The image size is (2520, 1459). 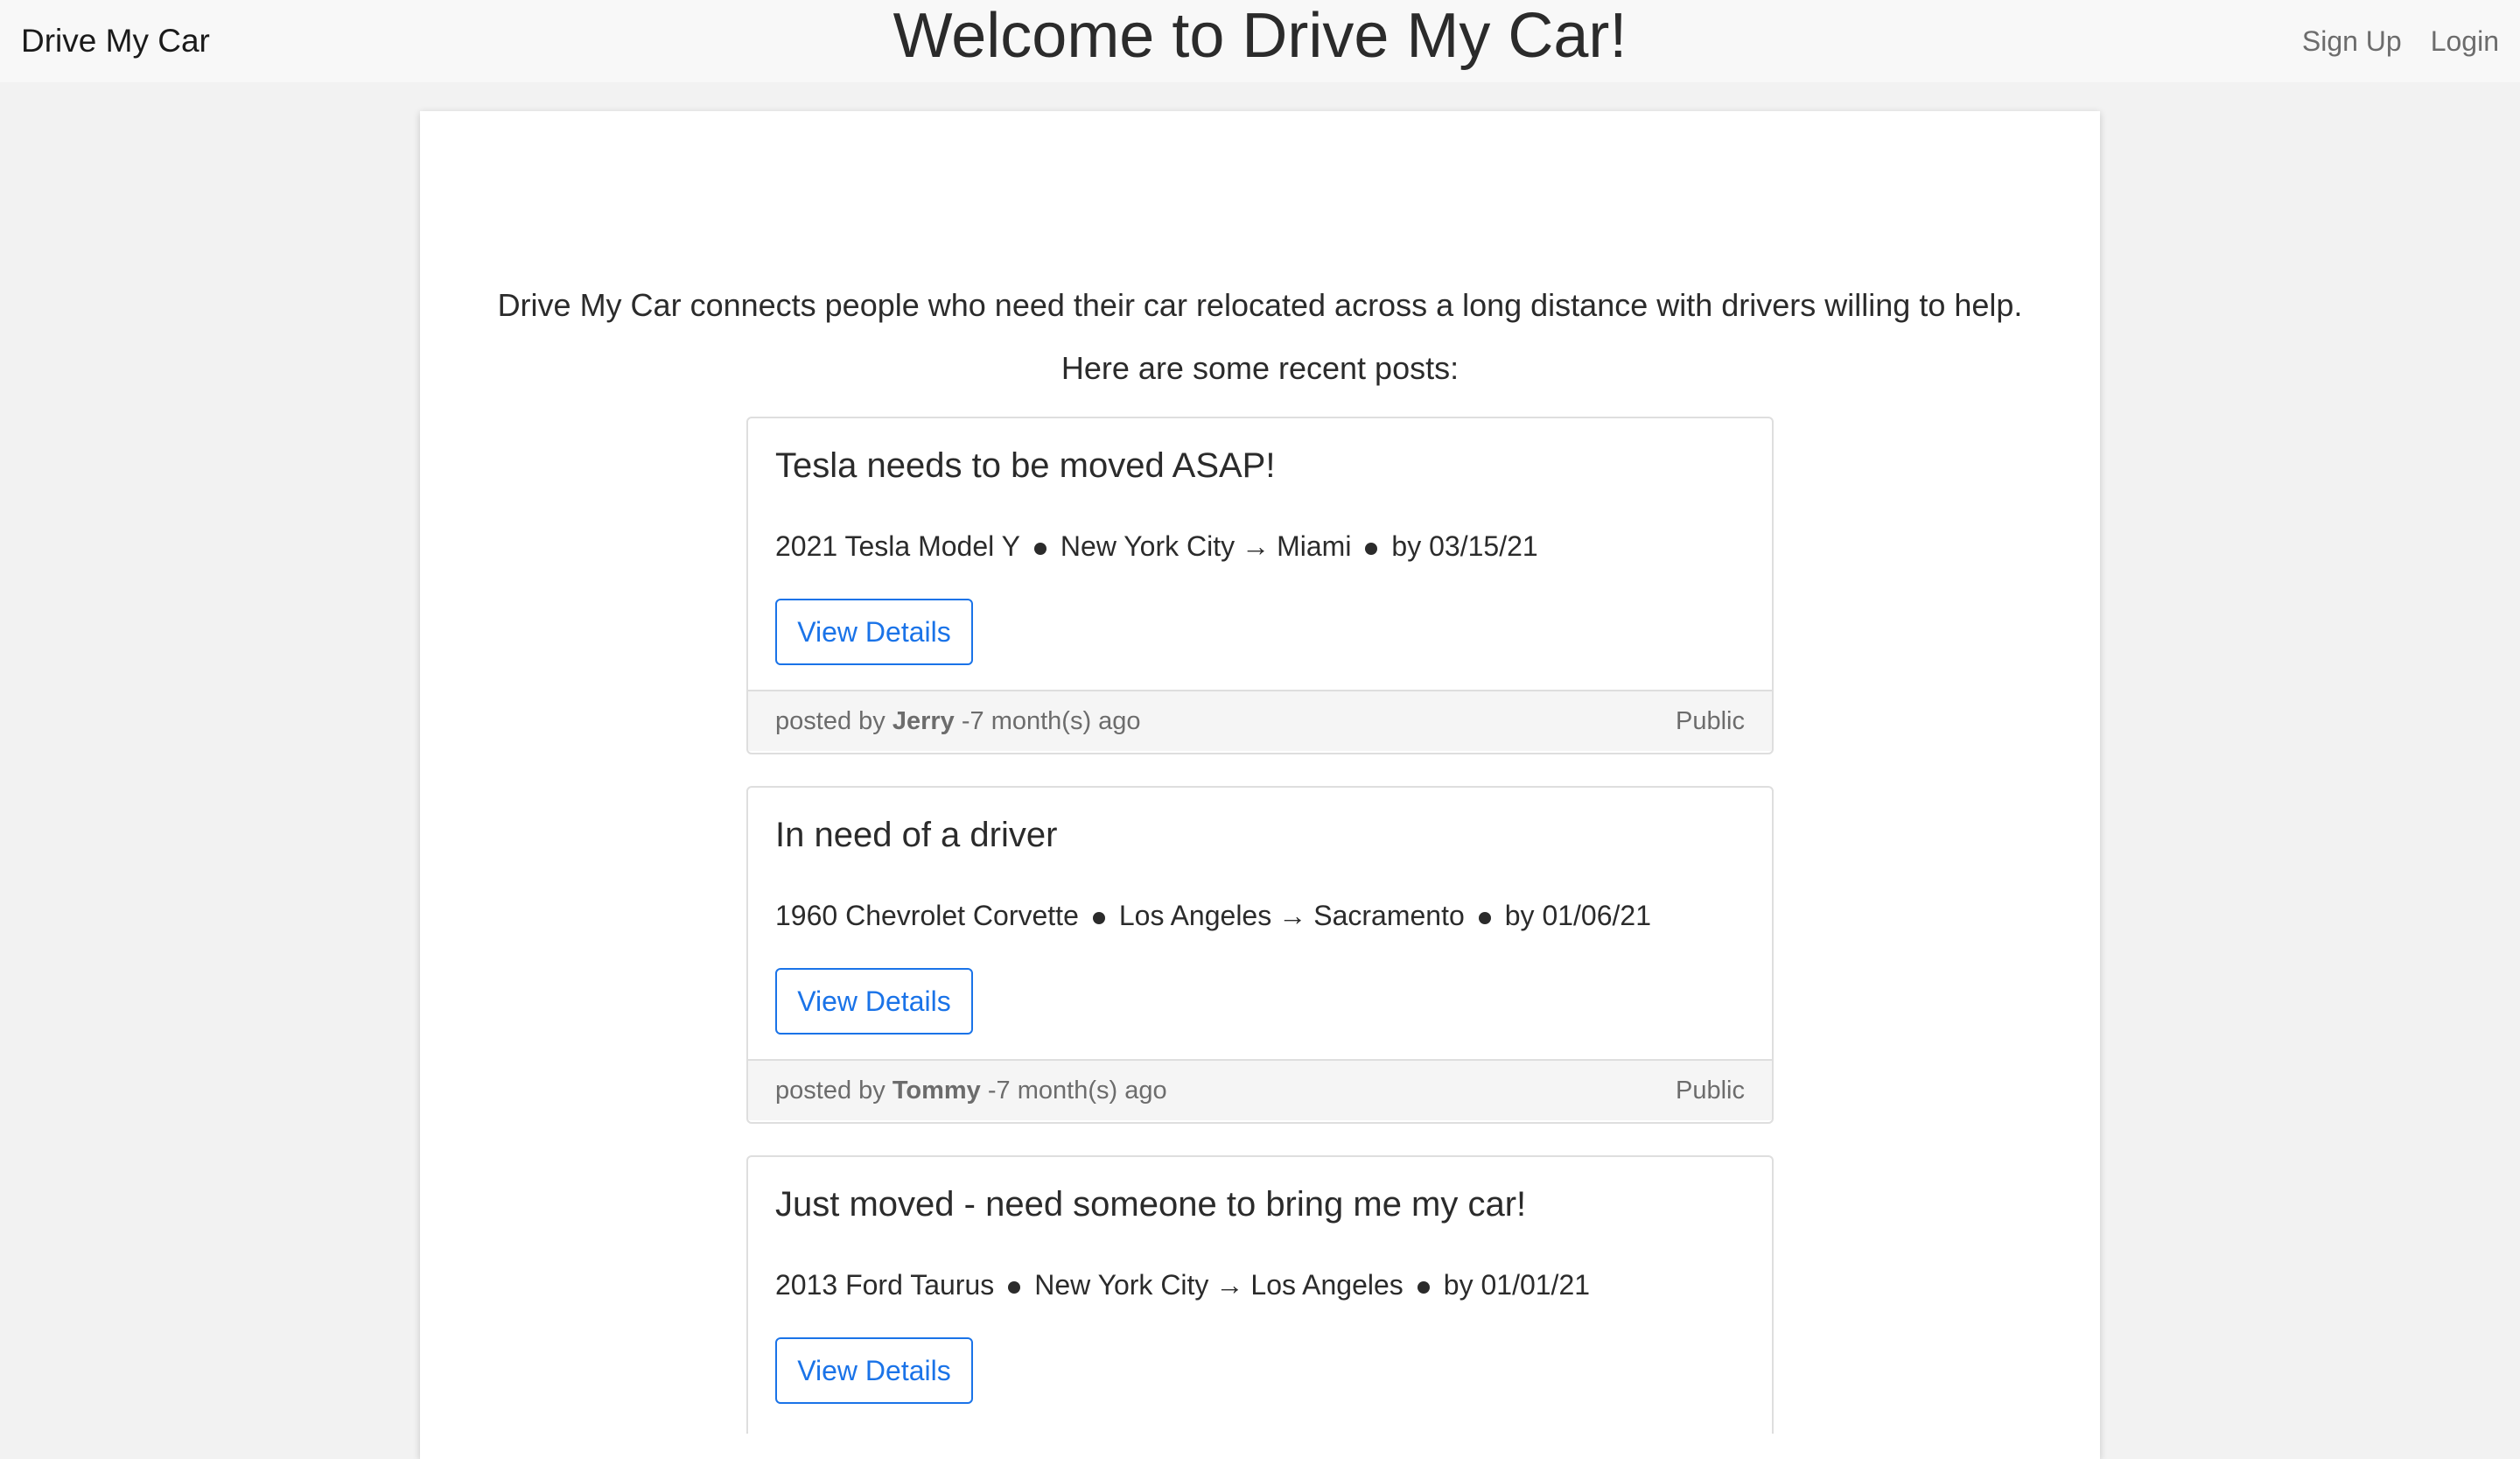 What do you see at coordinates (1464, 546) in the screenshot?
I see `post-deadline: by 03/15/21` at bounding box center [1464, 546].